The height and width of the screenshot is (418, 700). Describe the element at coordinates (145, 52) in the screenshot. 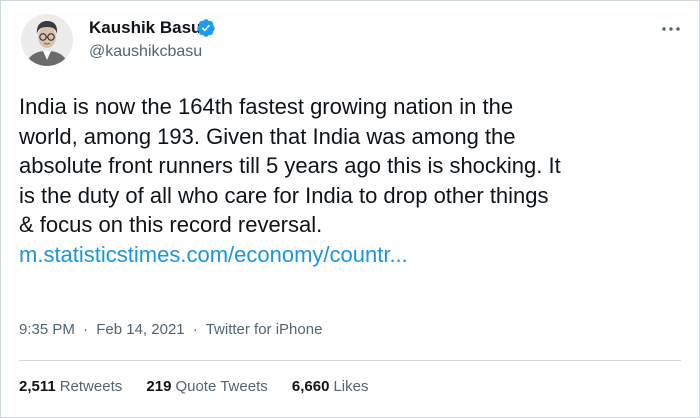

I see `author-handle: @kaushikcbasu` at that location.